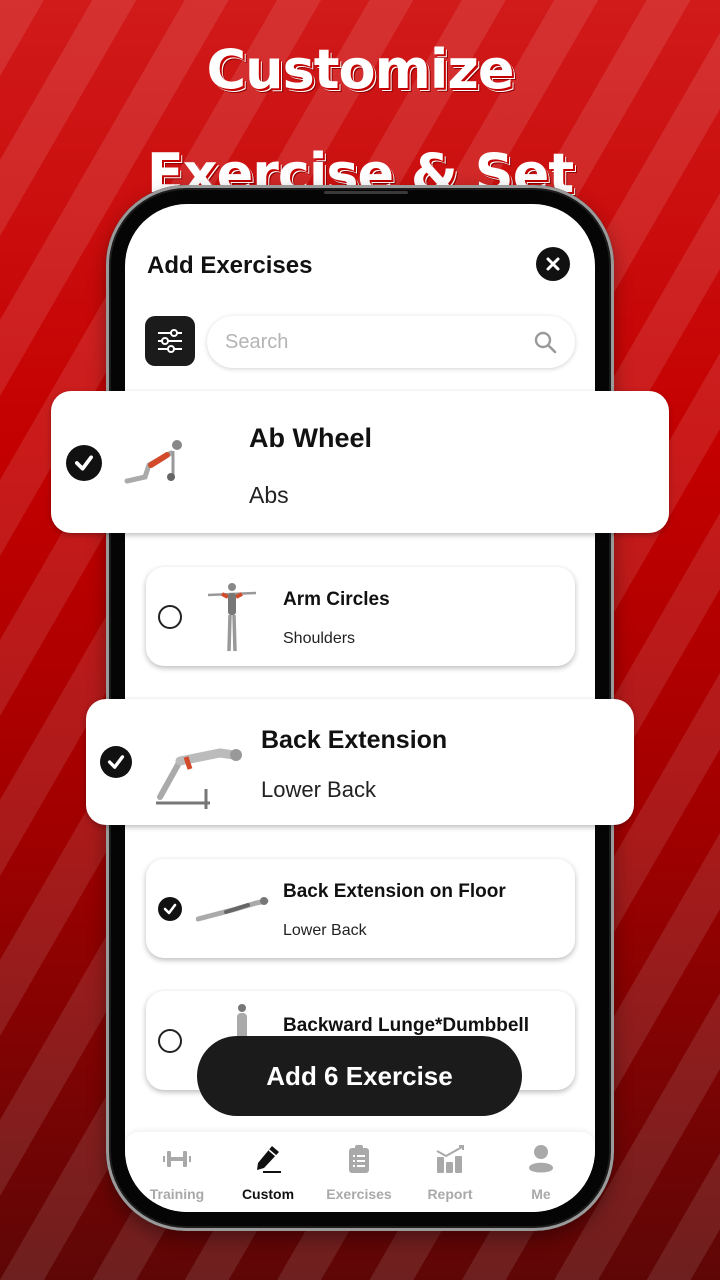 The image size is (720, 1280). What do you see at coordinates (360, 69) in the screenshot?
I see `promo-line-1: Customize` at bounding box center [360, 69].